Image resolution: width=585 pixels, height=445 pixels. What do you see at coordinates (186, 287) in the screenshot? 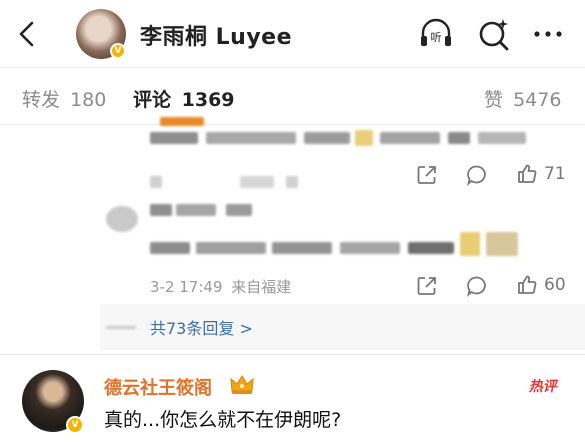
I see `reply-timestamp: 3-2 17:49` at bounding box center [186, 287].